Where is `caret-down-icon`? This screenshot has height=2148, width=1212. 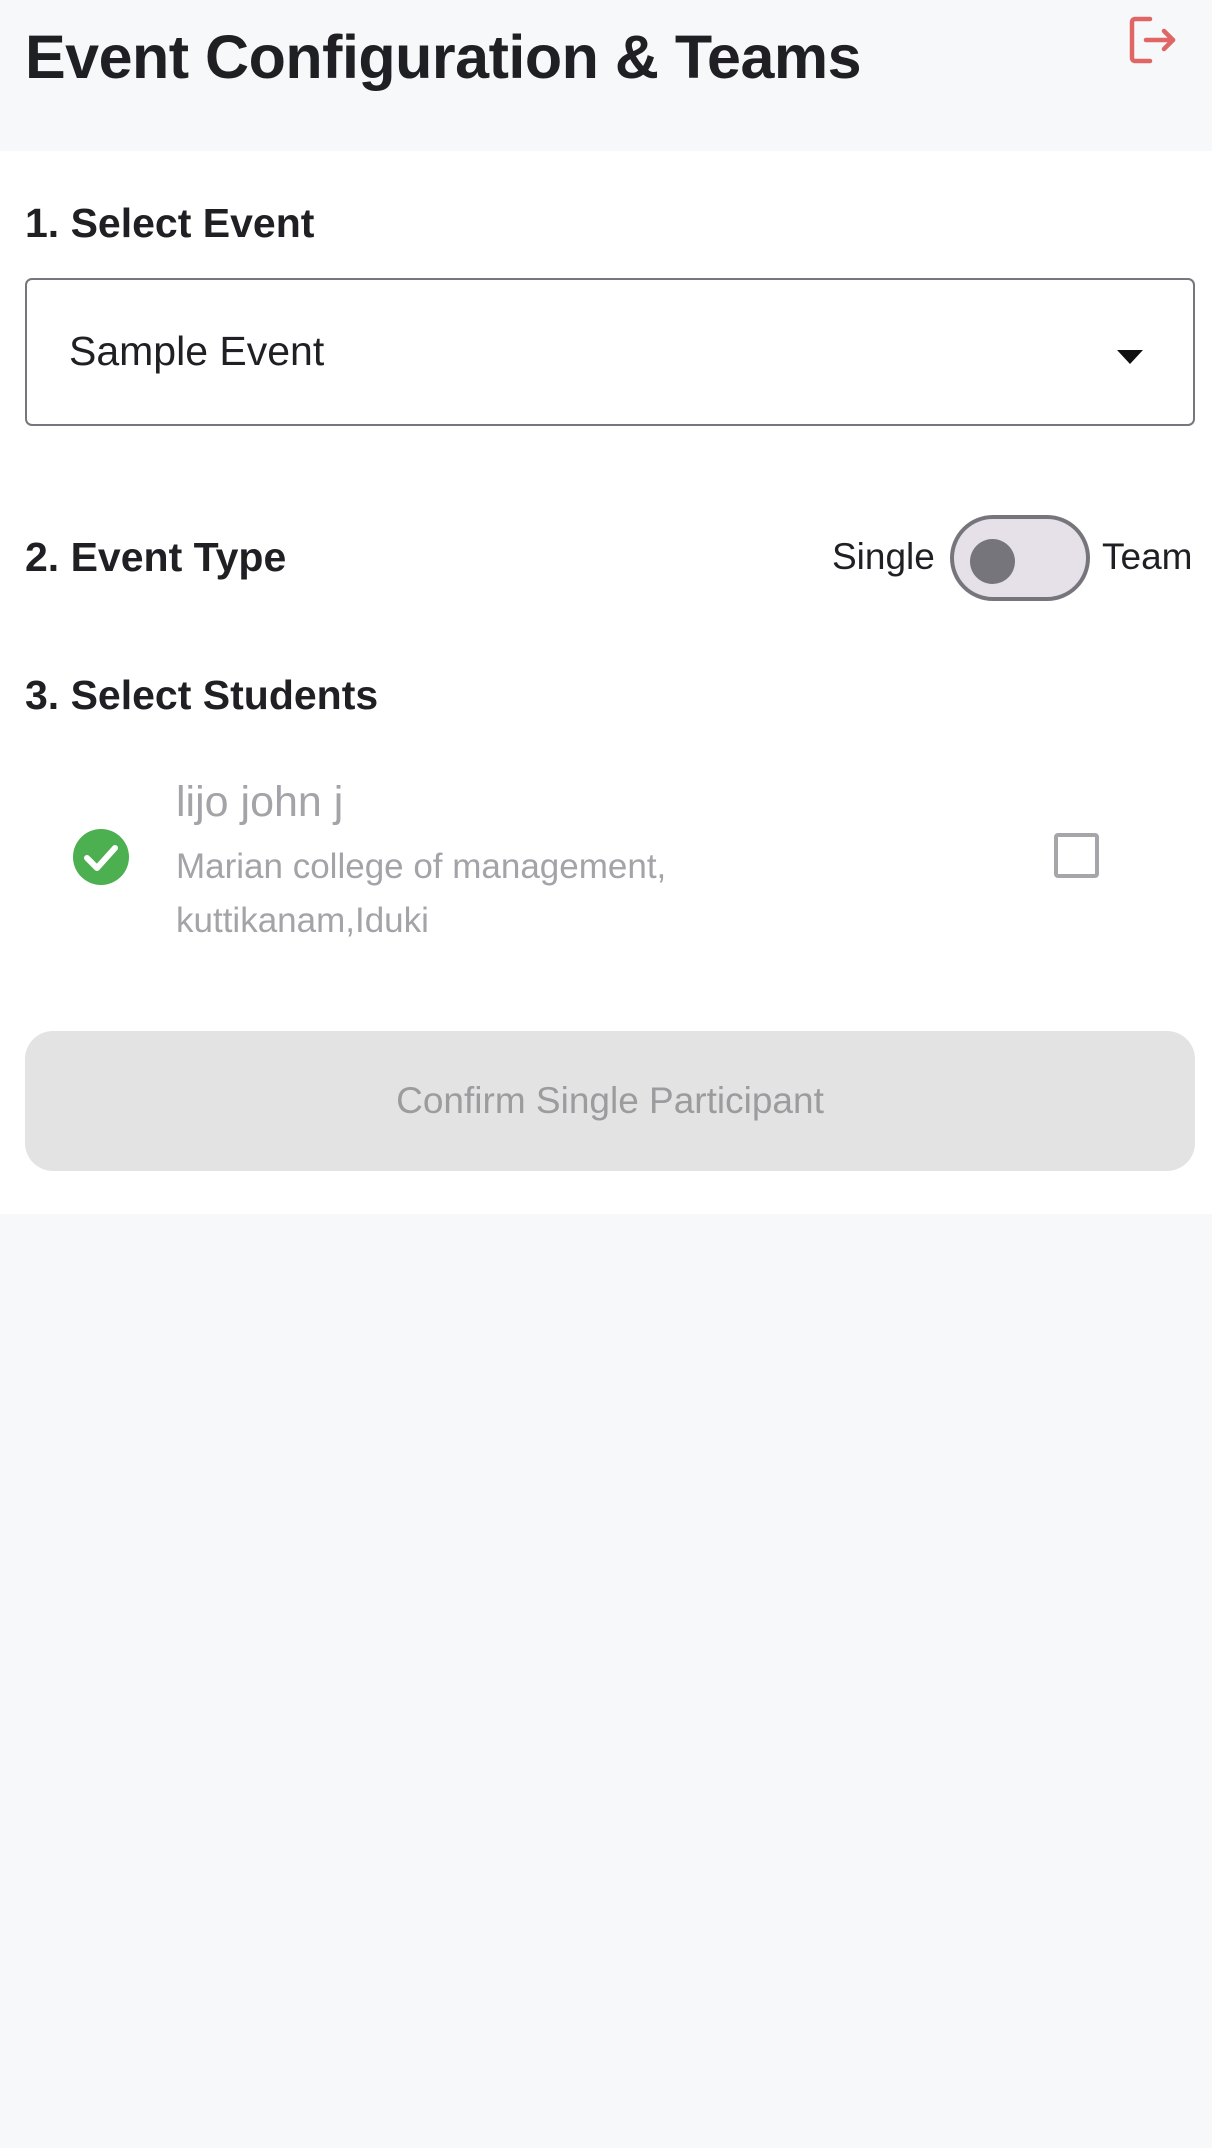
caret-down-icon is located at coordinates (1130, 357).